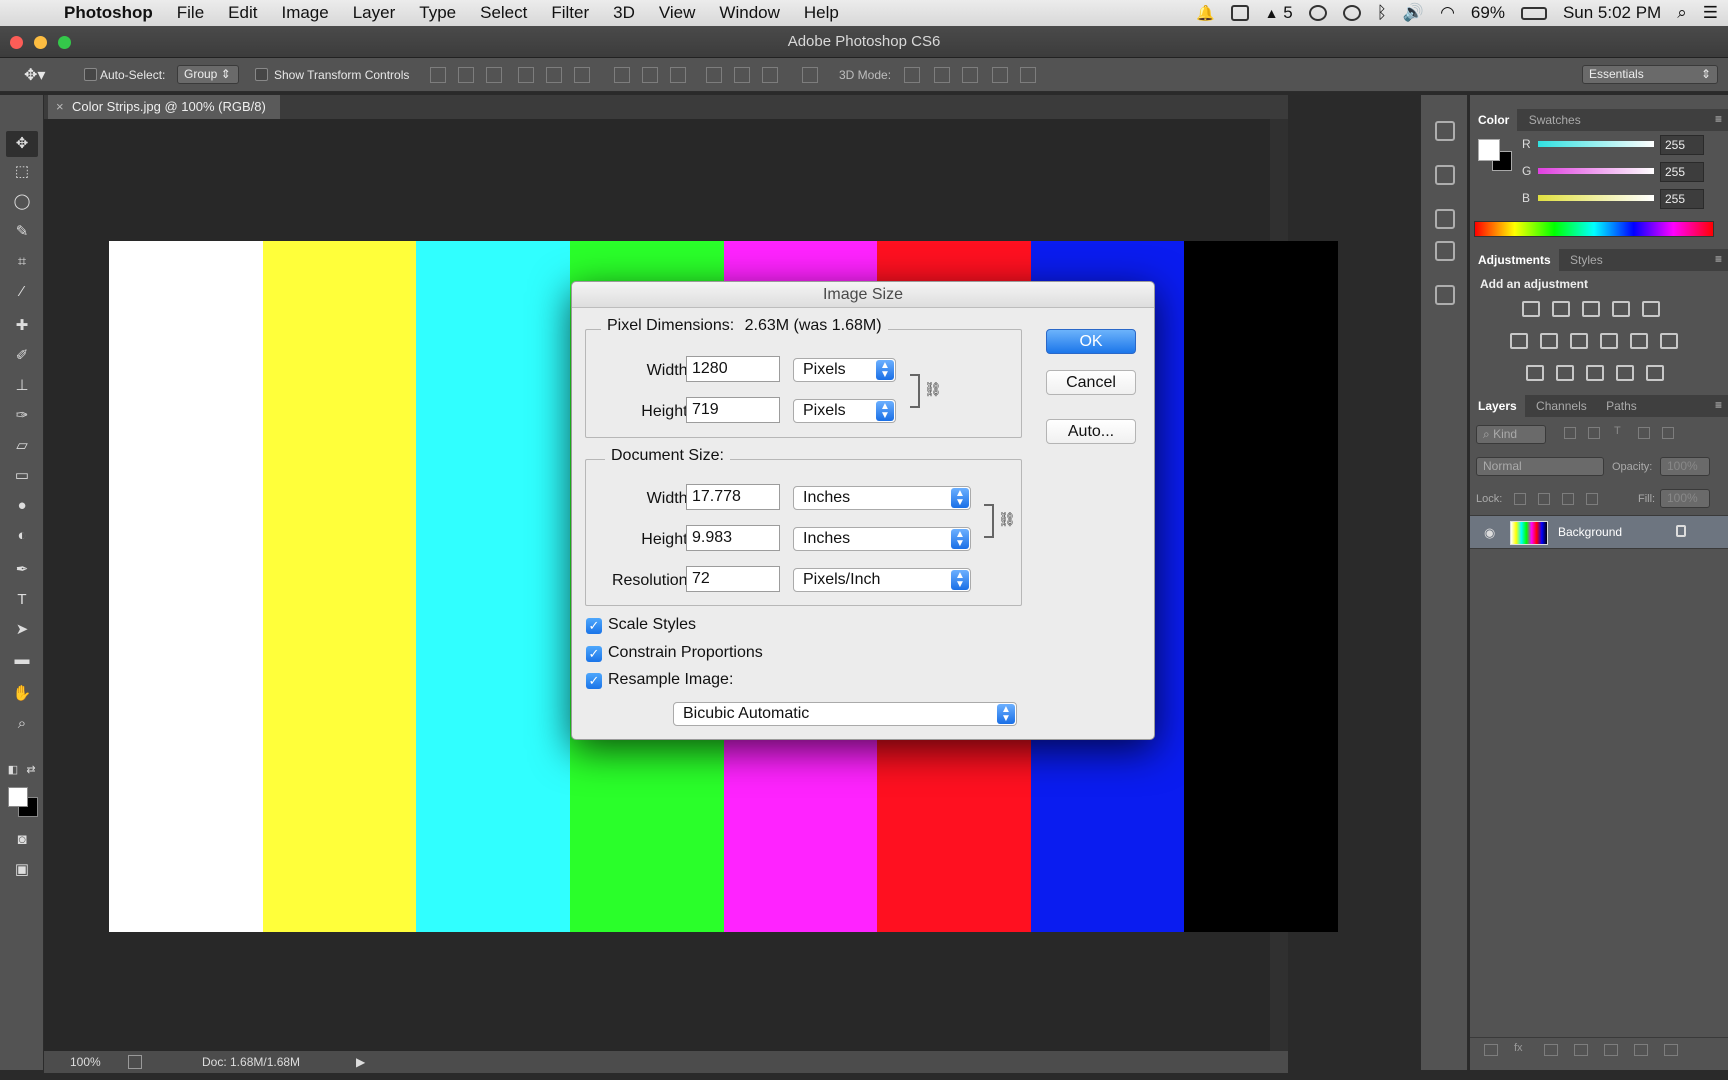  What do you see at coordinates (22, 694) in the screenshot?
I see `hand-tool-icon: ✋` at bounding box center [22, 694].